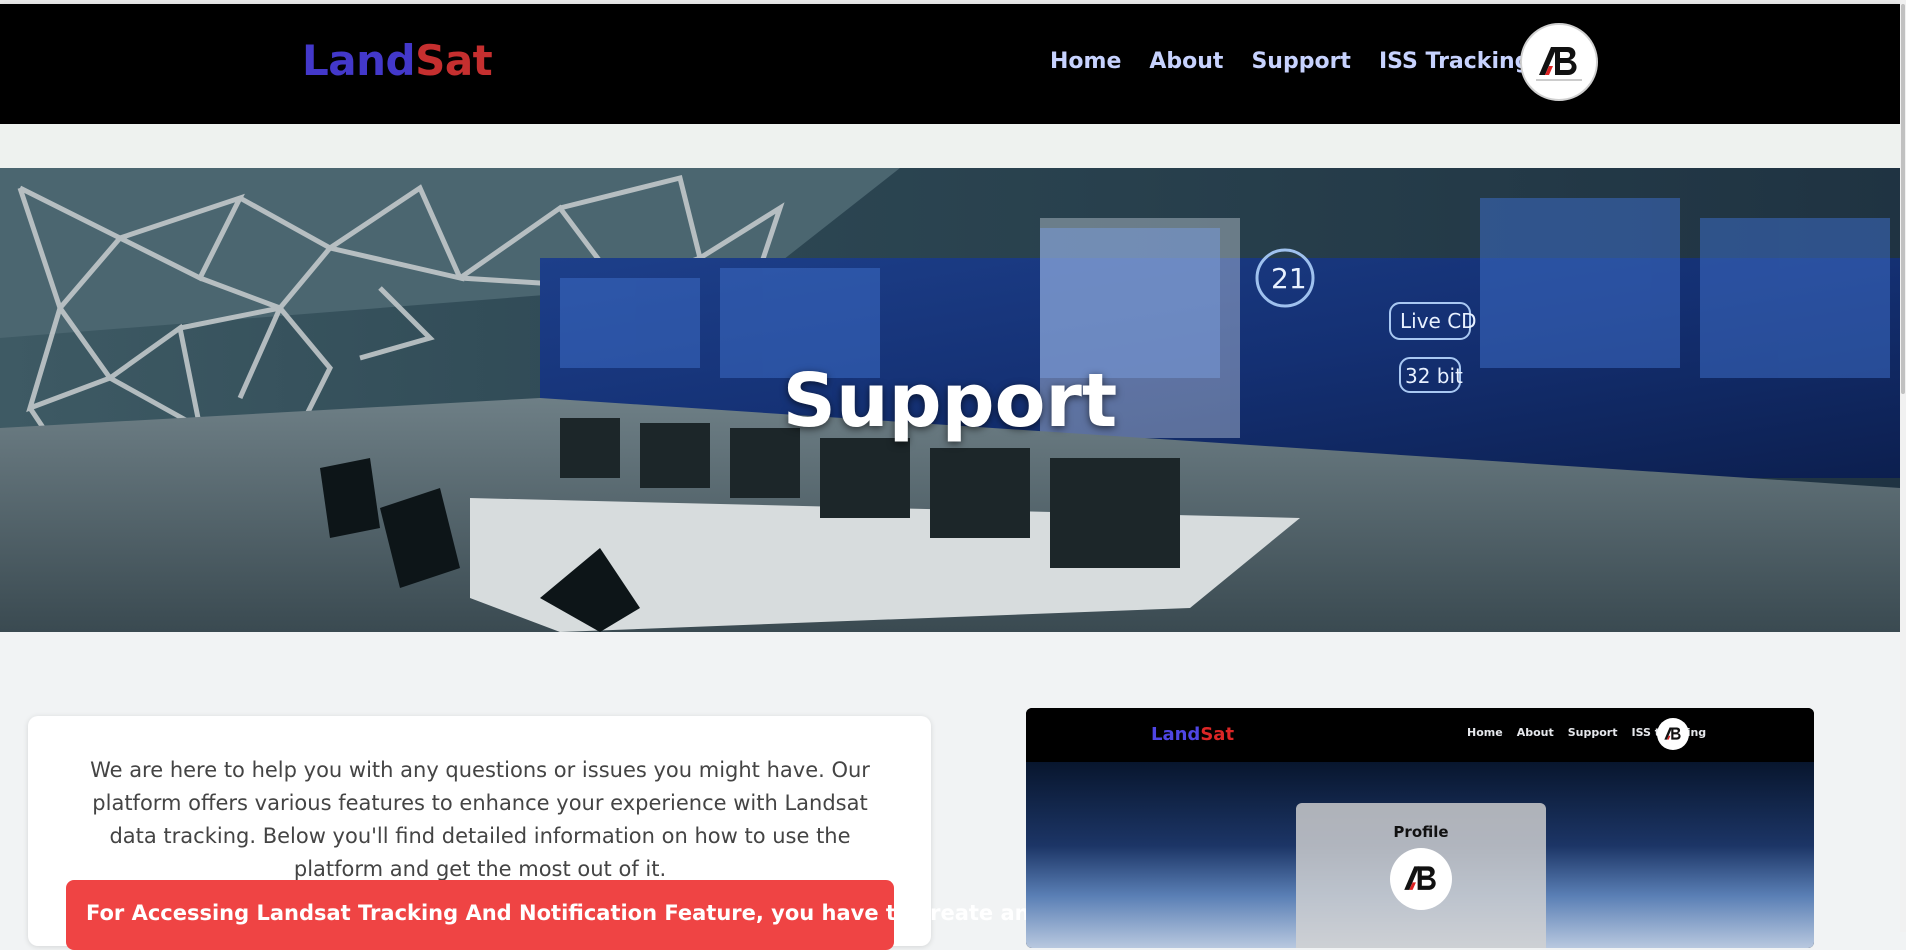 The image size is (1906, 950). What do you see at coordinates (1421, 832) in the screenshot?
I see `preview-profile-title: Profile` at bounding box center [1421, 832].